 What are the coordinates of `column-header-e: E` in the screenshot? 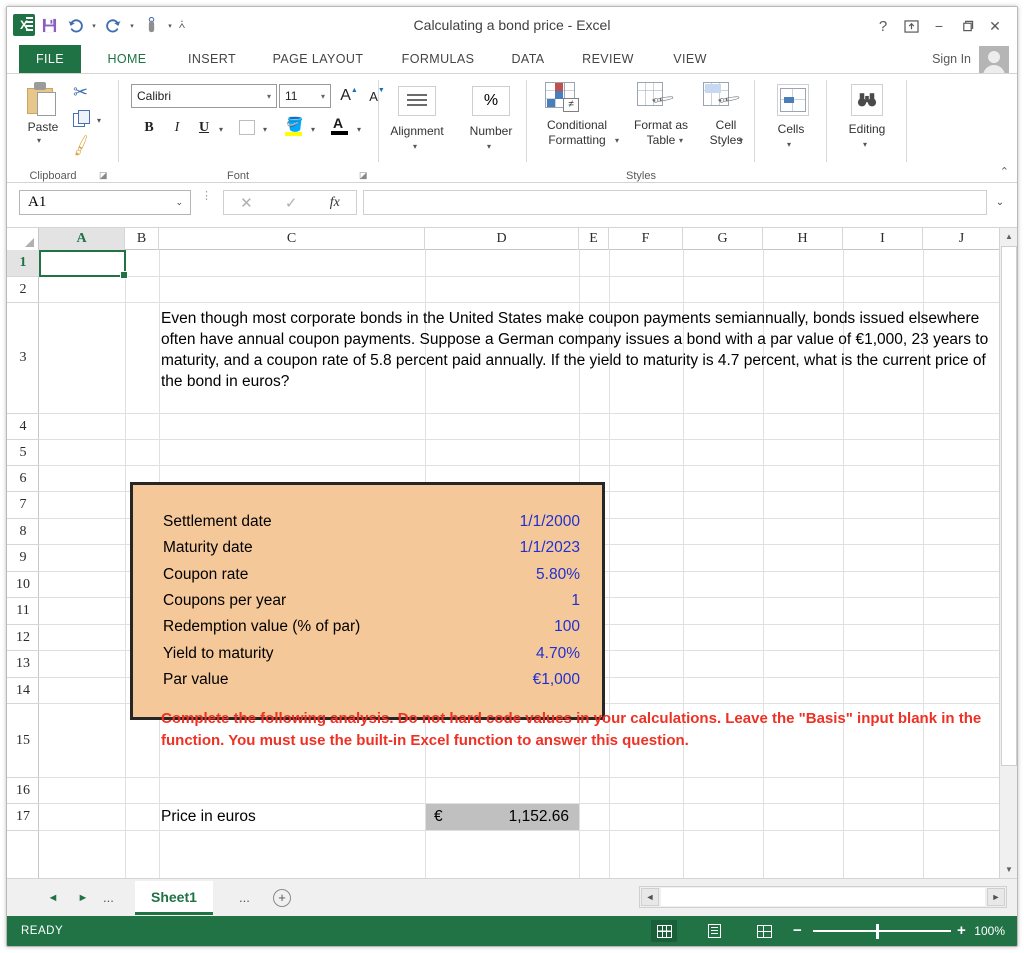 It's located at (594, 239).